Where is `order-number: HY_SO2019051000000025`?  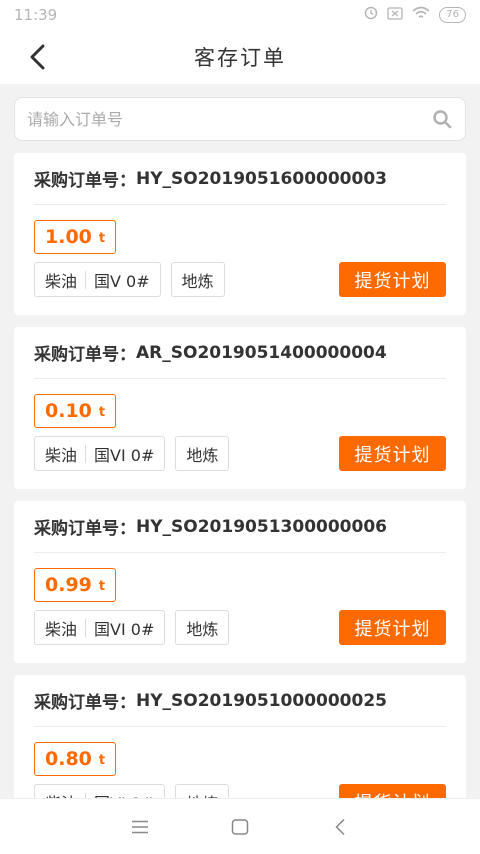
order-number: HY_SO2019051000000025 is located at coordinates (261, 700).